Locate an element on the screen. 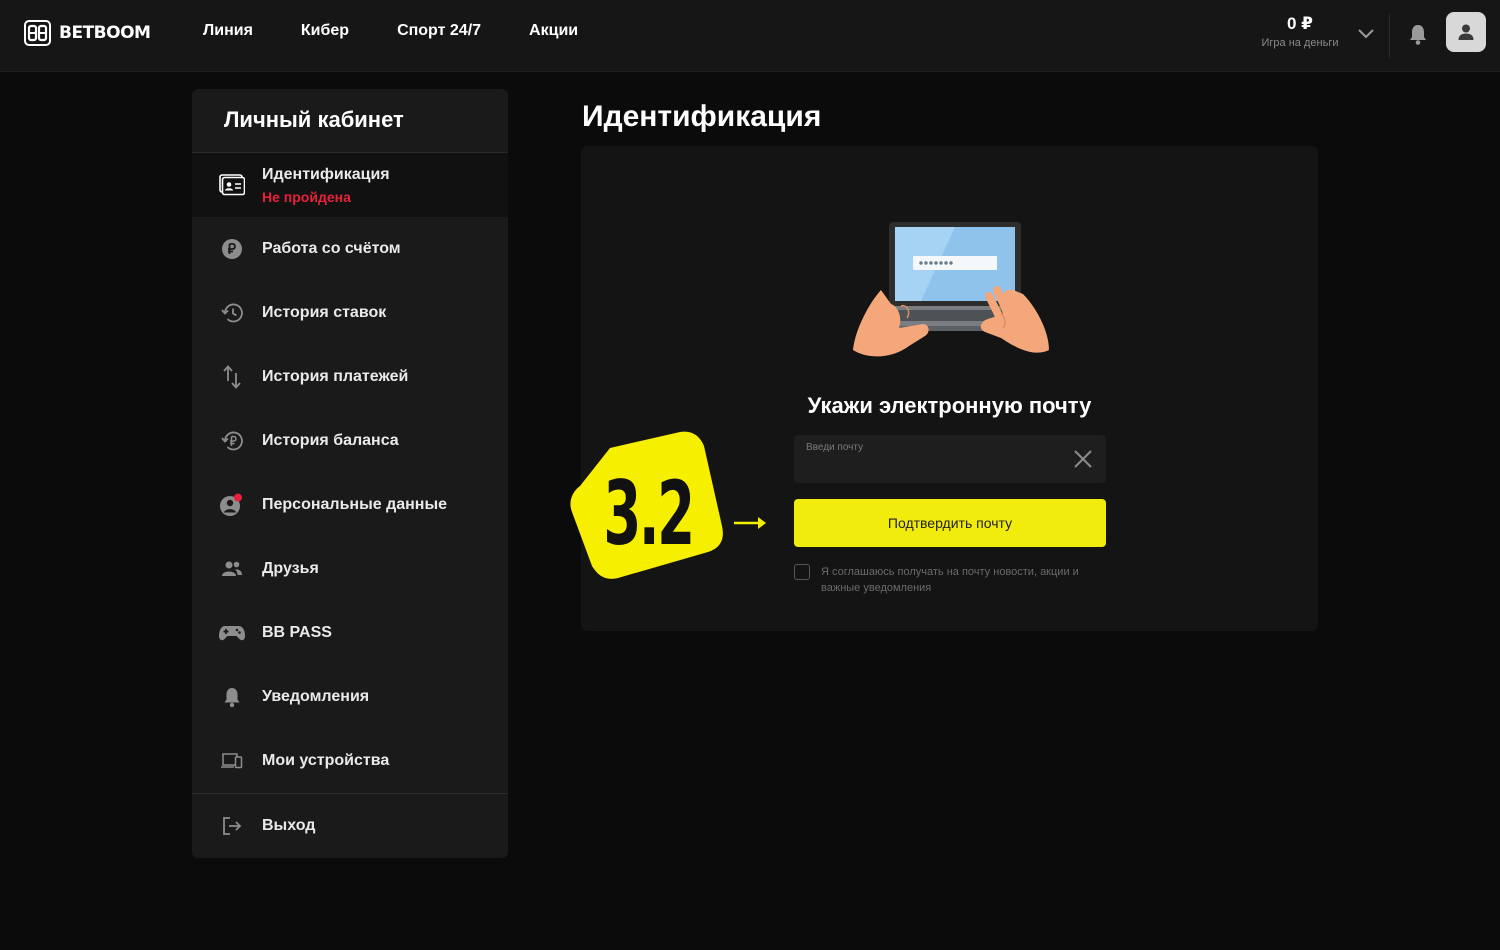  sidebar-item-label: Уведомления is located at coordinates (316, 696).